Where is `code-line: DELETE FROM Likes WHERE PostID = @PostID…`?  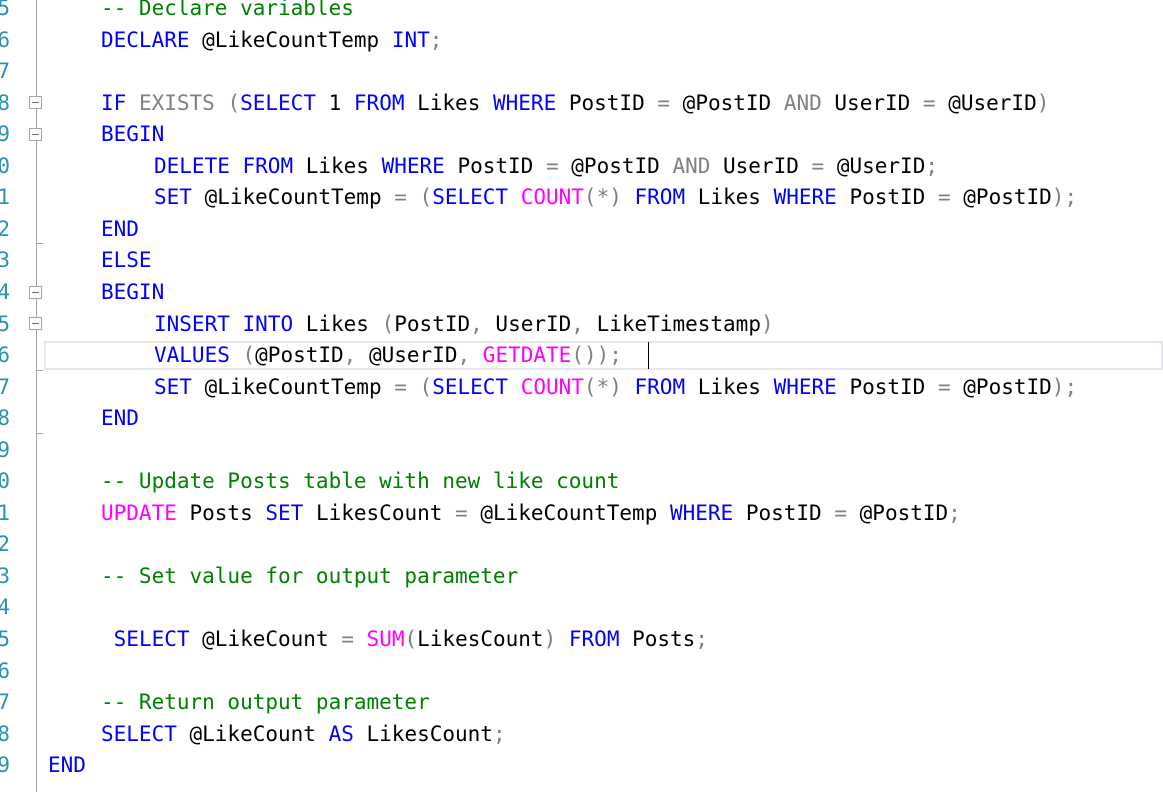
code-line: DELETE FROM Likes WHERE PostID = @PostID… is located at coordinates (546, 166).